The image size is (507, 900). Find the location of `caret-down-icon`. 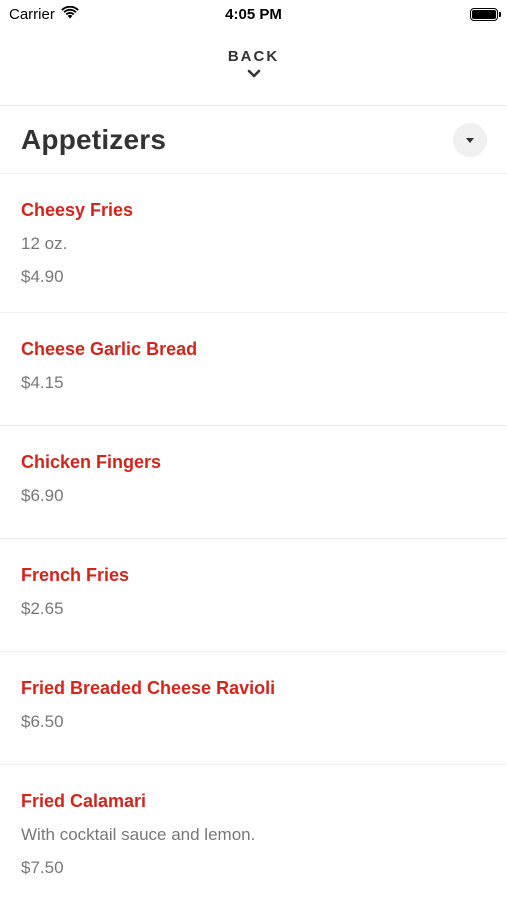

caret-down-icon is located at coordinates (470, 140).